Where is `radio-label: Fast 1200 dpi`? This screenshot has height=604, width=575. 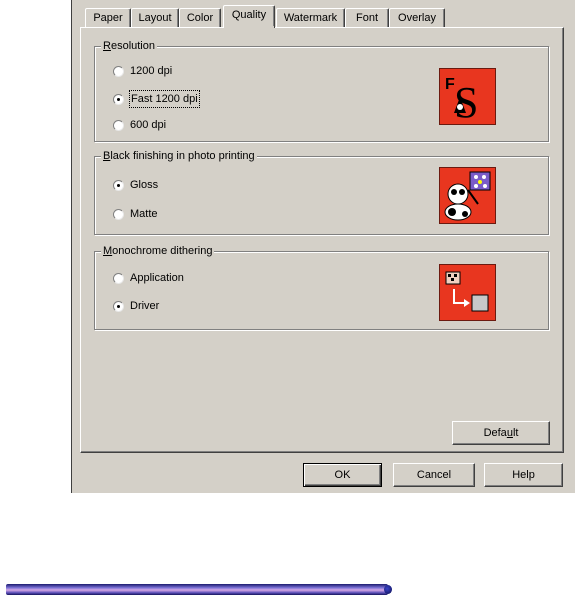
radio-label: Fast 1200 dpi is located at coordinates (164, 99).